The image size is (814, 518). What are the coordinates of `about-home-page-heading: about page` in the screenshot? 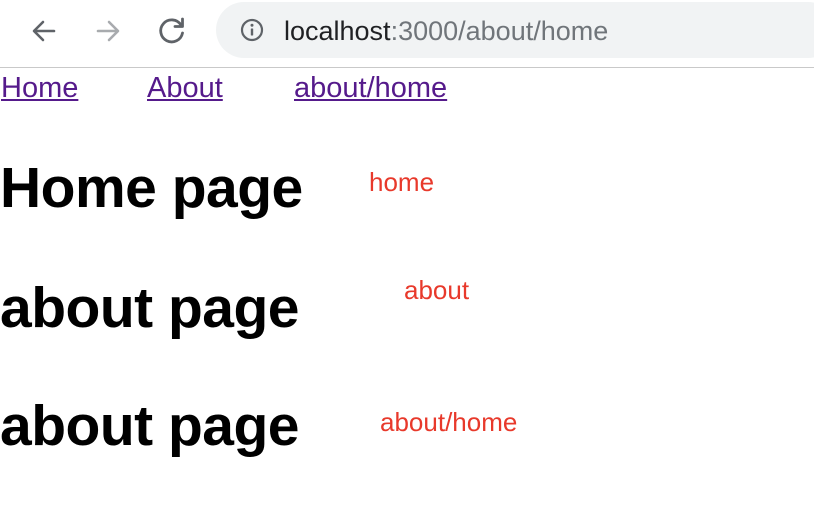 It's located at (150, 426).